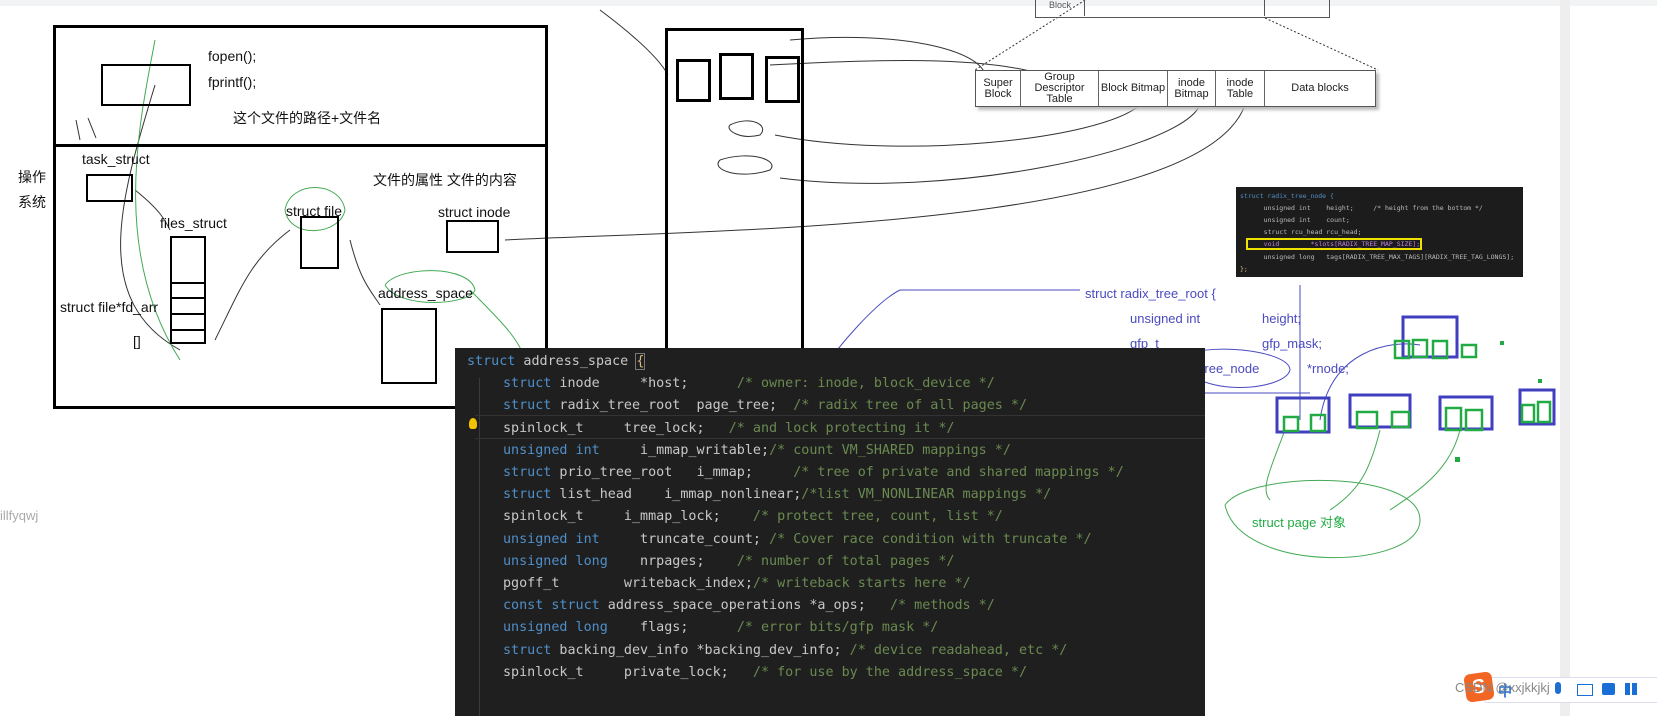 This screenshot has width=1657, height=716. What do you see at coordinates (474, 212) in the screenshot?
I see `struct-inode-label: struct inode` at bounding box center [474, 212].